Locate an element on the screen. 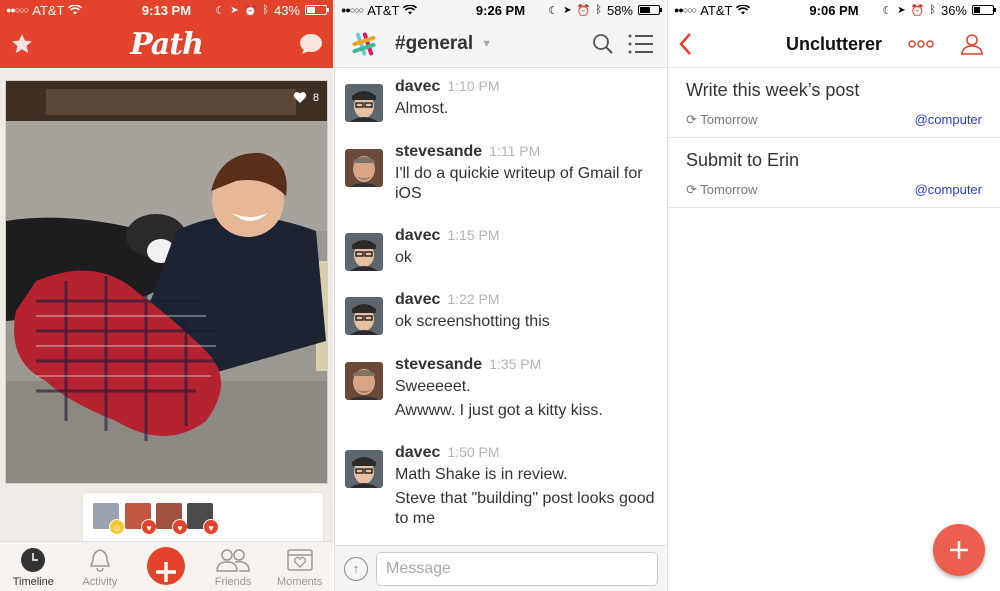 Image resolution: width=1000 pixels, height=591 pixels. message-text: Math Shake is in review. is located at coordinates (481, 474).